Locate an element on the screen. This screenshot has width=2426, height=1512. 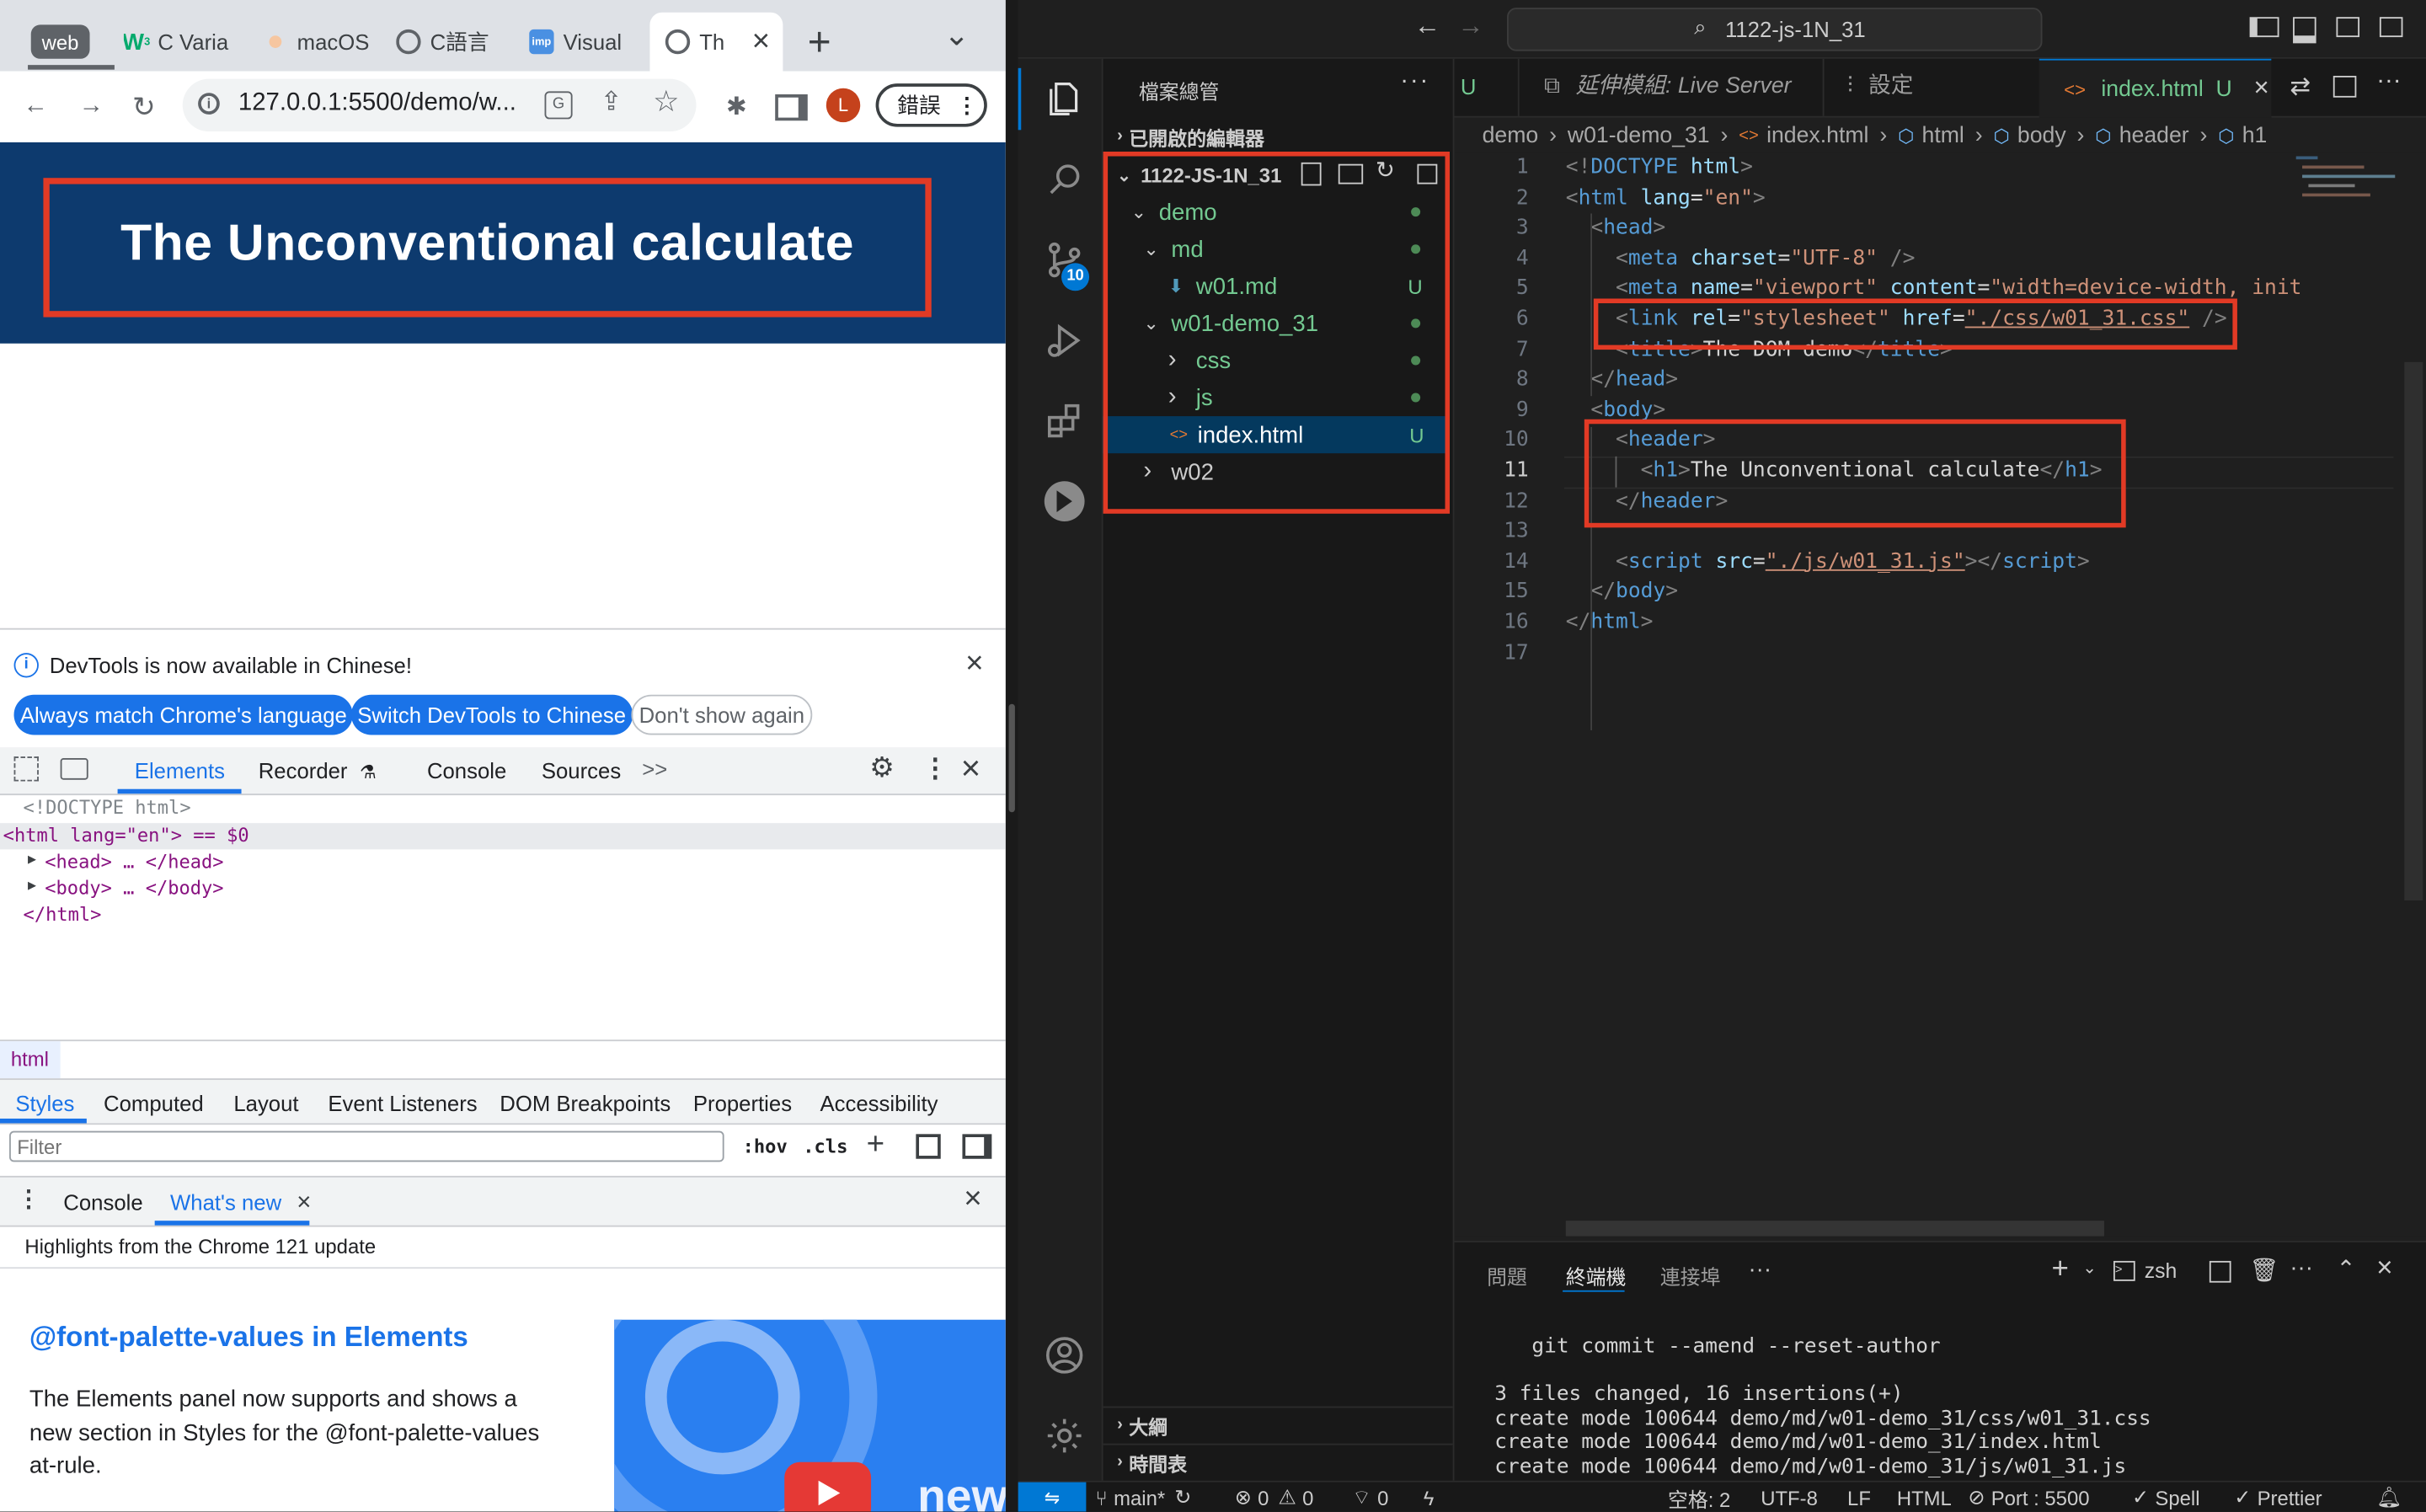
breadcrumb-item: header is located at coordinates (2154, 136).